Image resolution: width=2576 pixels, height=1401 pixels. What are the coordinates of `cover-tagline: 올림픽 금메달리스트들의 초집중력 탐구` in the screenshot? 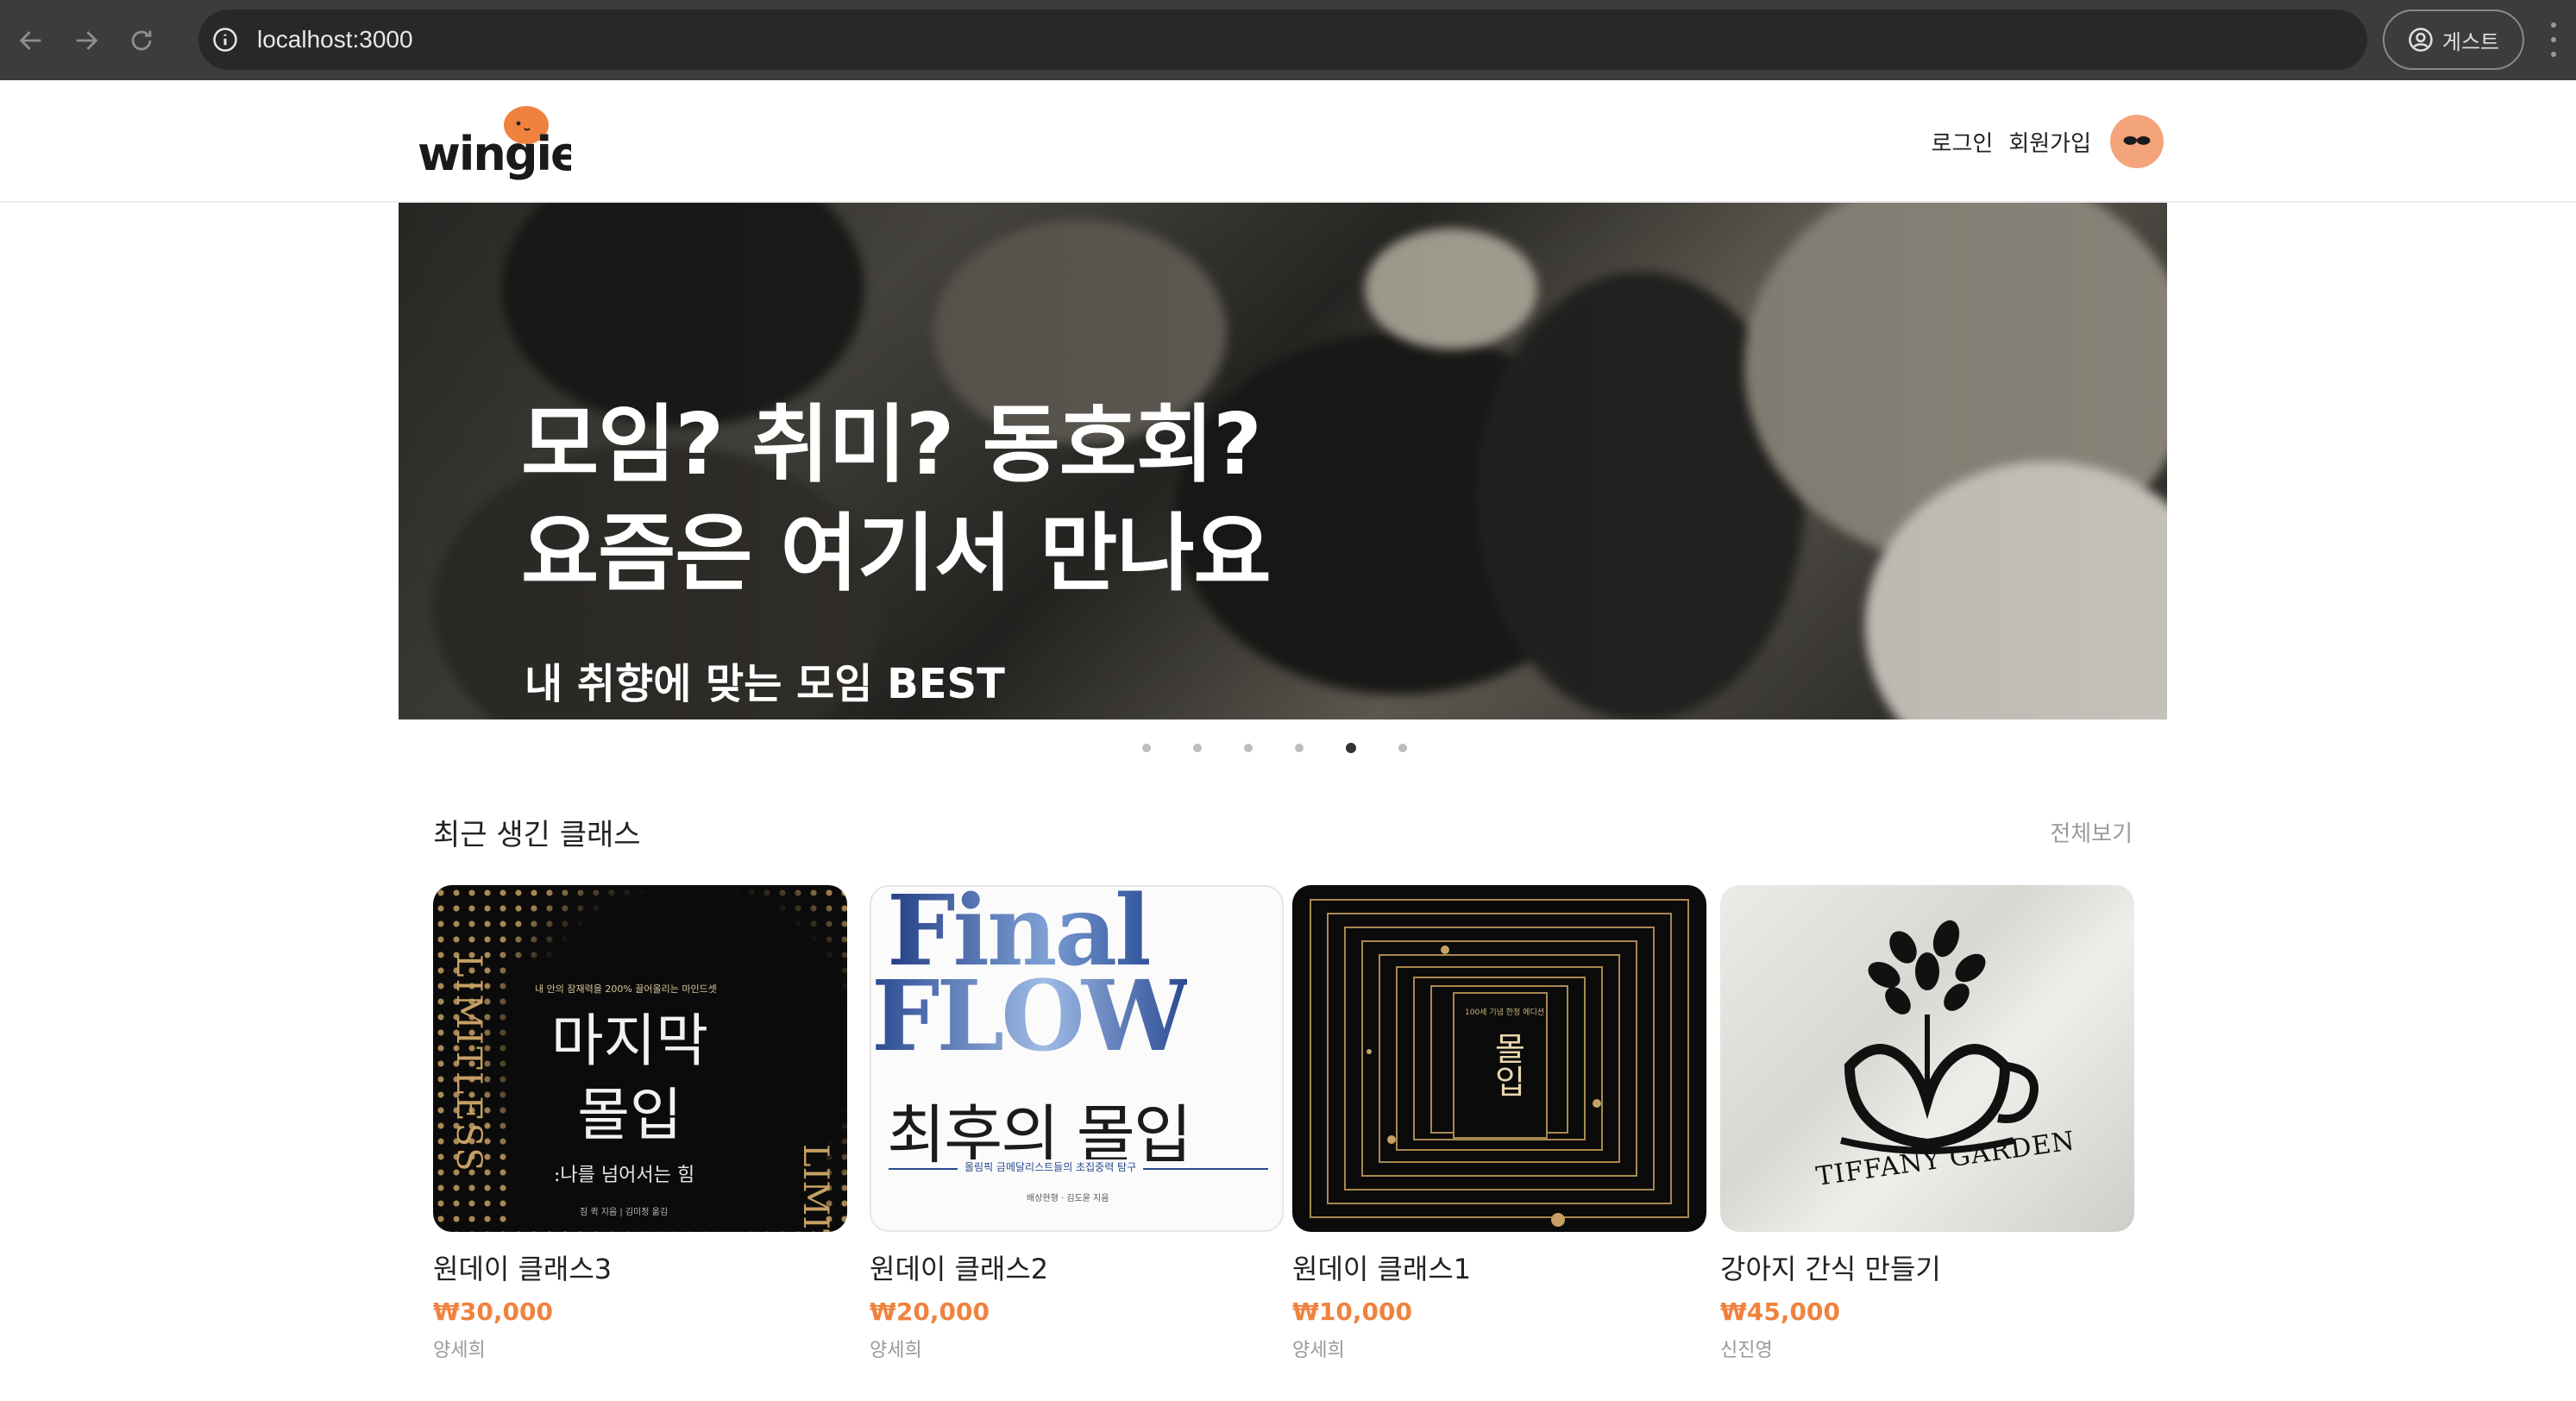 It's located at (1051, 1166).